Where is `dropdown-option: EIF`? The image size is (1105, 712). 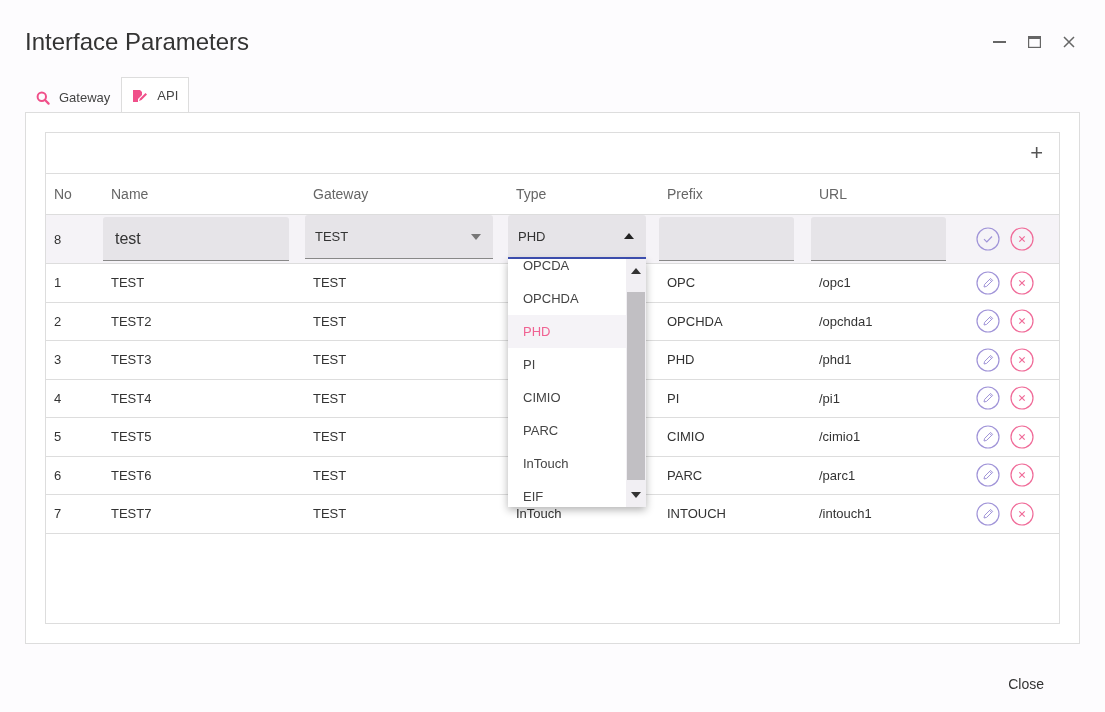 dropdown-option: EIF is located at coordinates (567, 493).